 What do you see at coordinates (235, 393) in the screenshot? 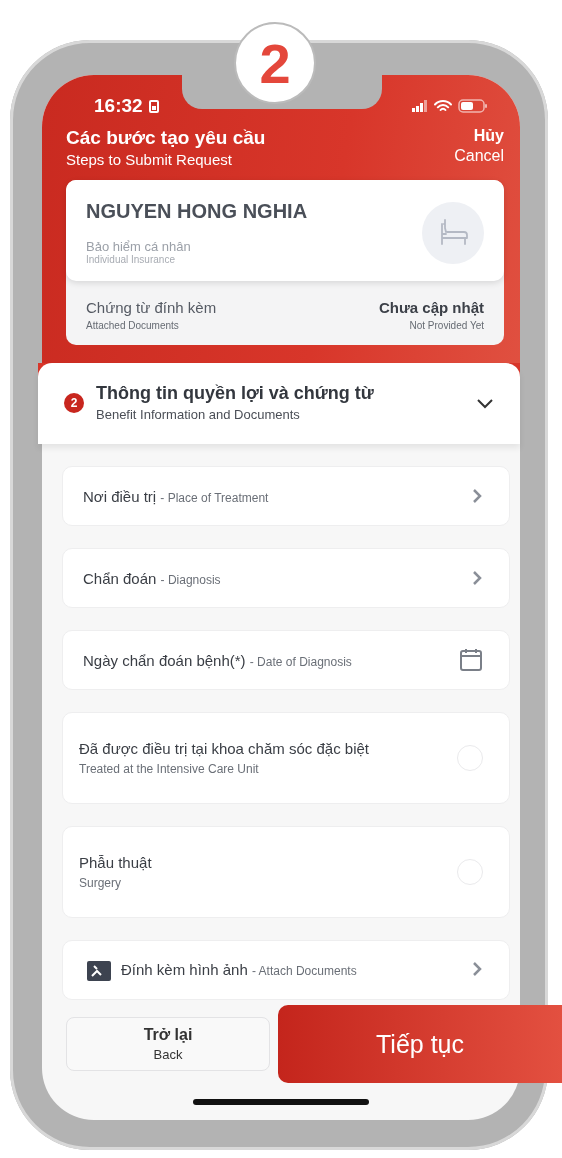
I see `section-title: Thông tin quyền lợi và chứng từ` at bounding box center [235, 393].